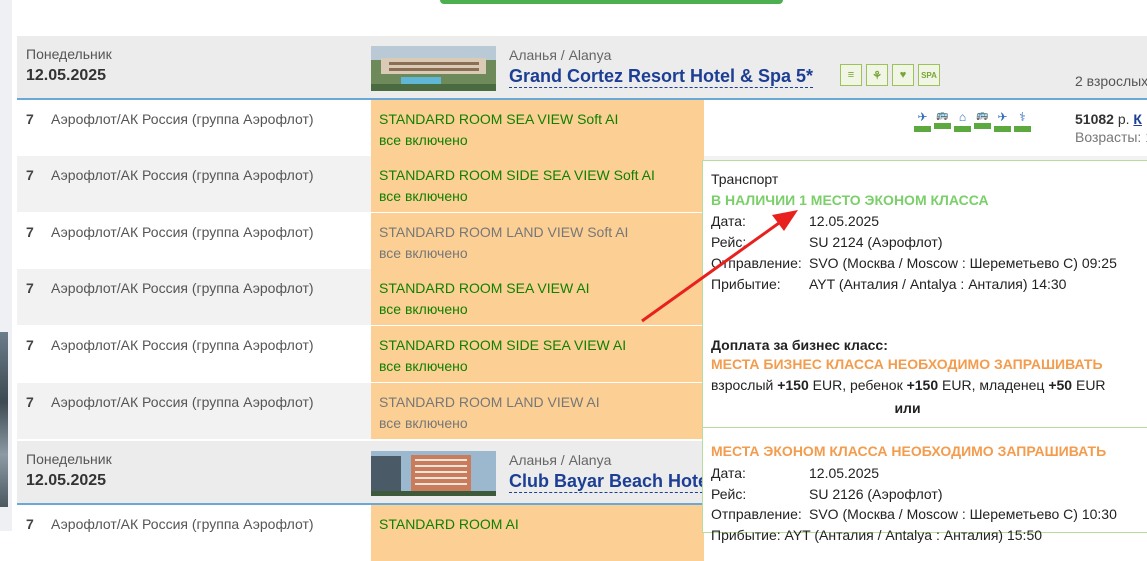  What do you see at coordinates (1111, 81) in the screenshot?
I see `guests-count: 2 взрослых` at bounding box center [1111, 81].